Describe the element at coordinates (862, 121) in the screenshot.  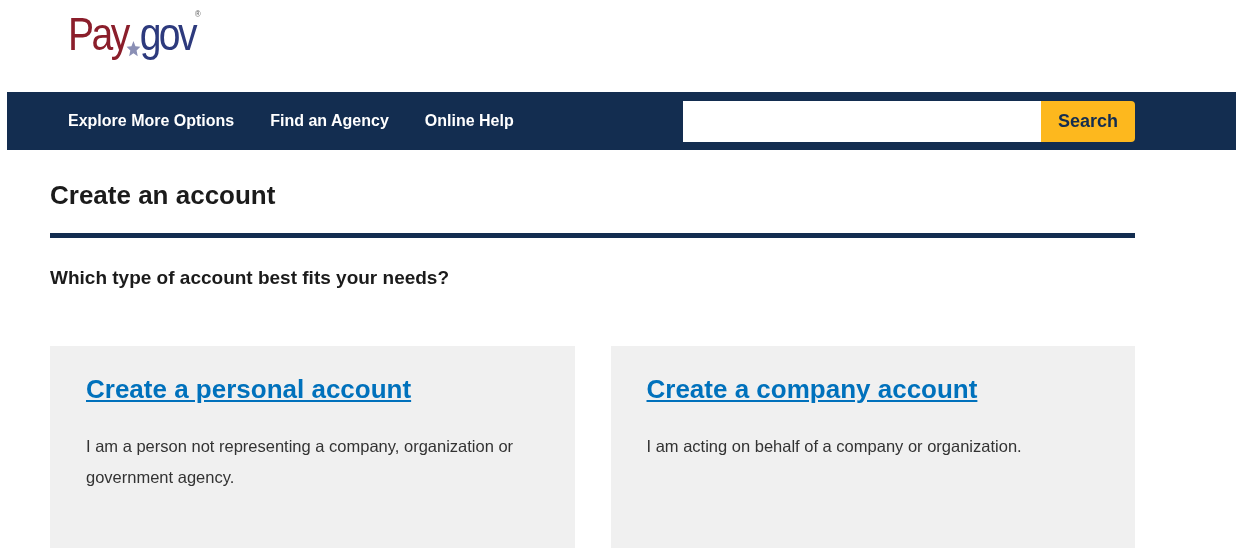
I see `search-field` at that location.